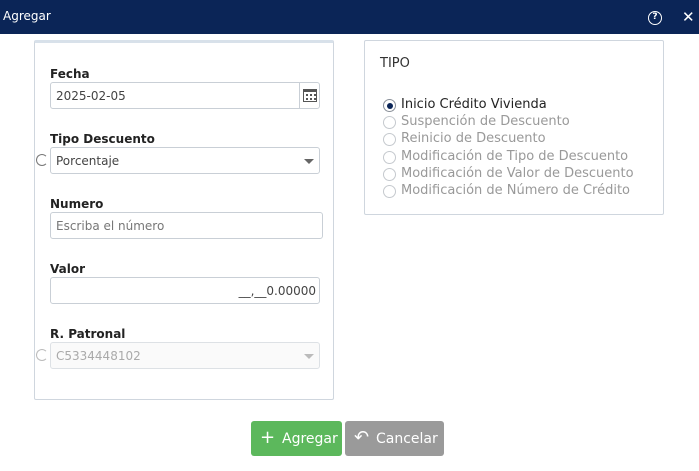  What do you see at coordinates (88, 334) in the screenshot?
I see `r-patronal-label: R. Patronal` at bounding box center [88, 334].